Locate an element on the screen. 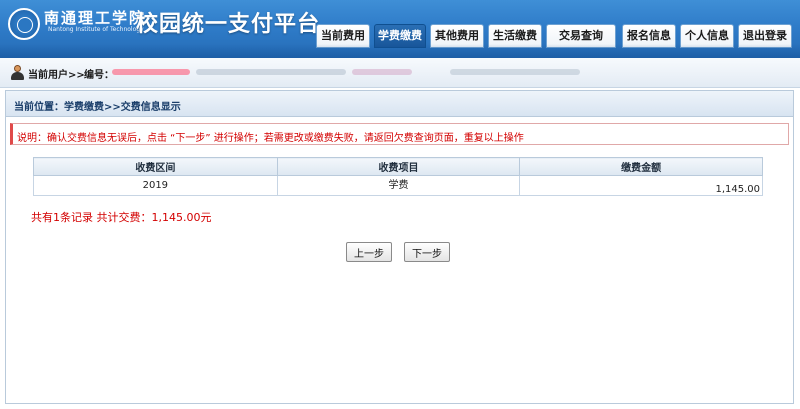  column-header-item: 收费项目 is located at coordinates (398, 166).